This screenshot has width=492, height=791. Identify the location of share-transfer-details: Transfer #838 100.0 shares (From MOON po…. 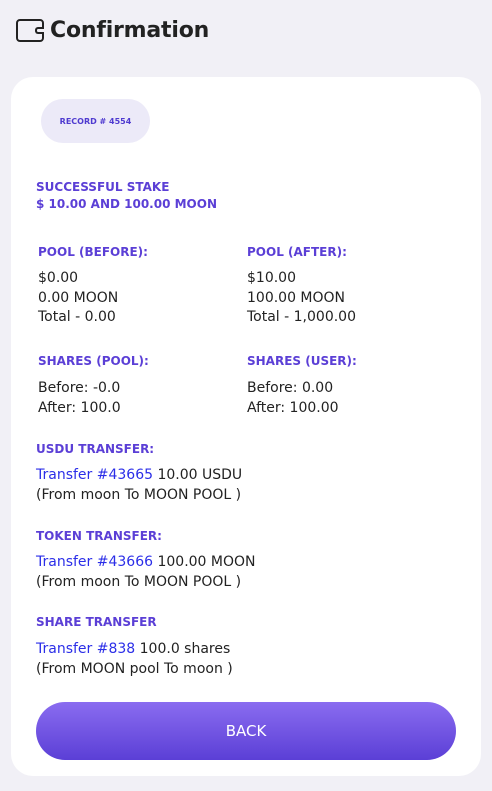
(134, 659).